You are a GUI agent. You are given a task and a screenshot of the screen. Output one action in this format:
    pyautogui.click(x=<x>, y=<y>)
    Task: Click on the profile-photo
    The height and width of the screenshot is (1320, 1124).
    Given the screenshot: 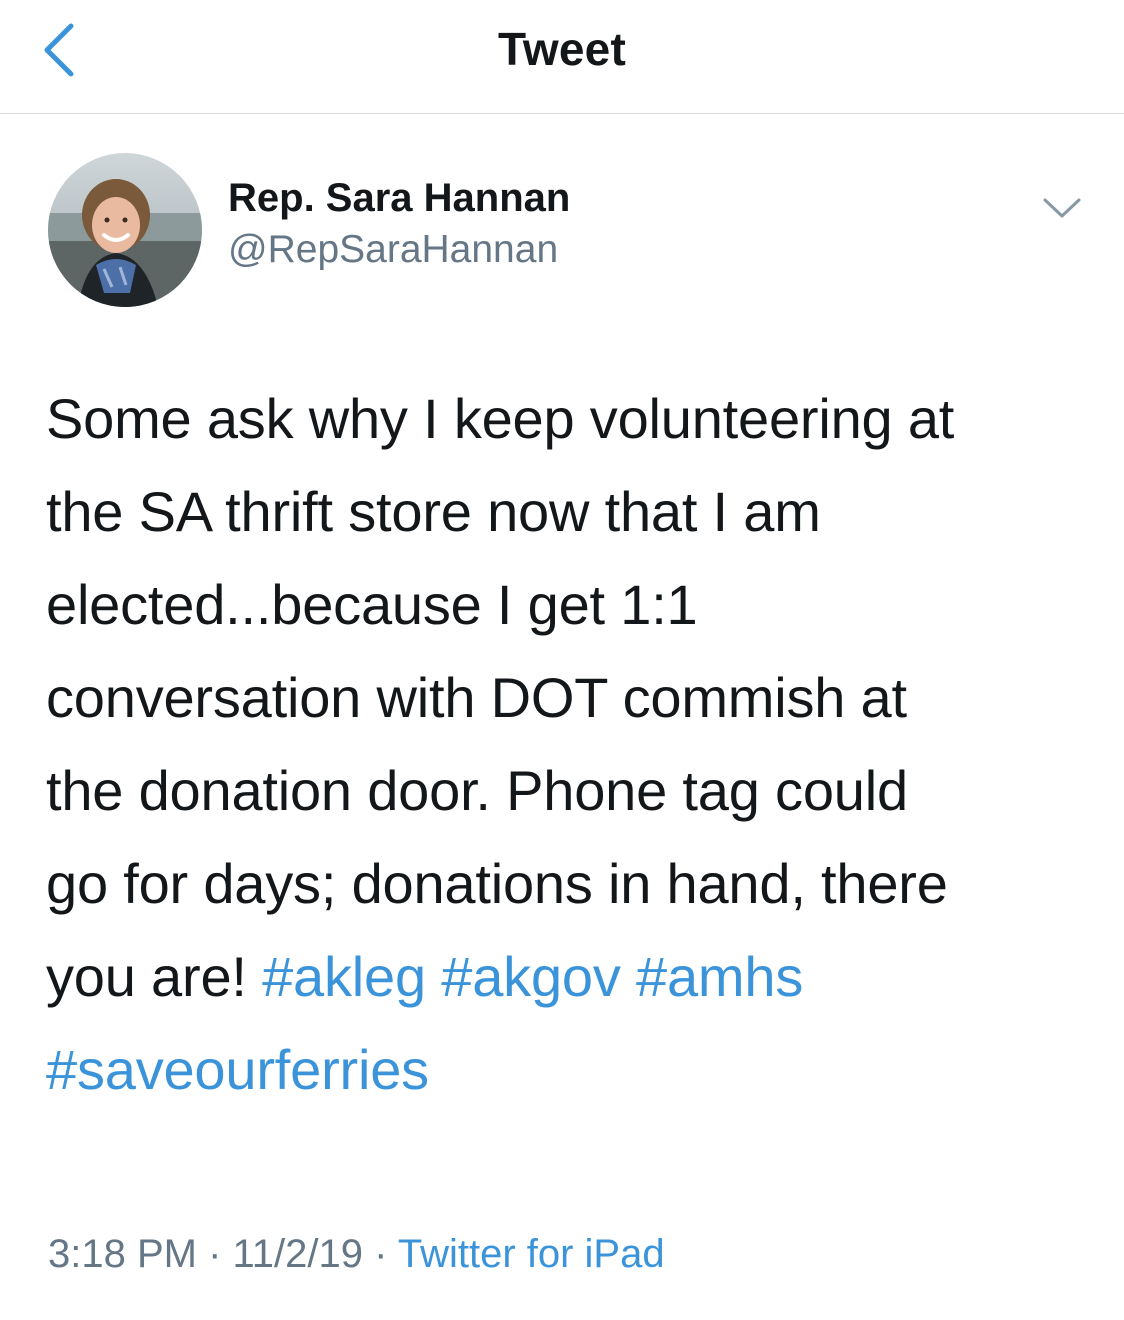 What is the action you would take?
    pyautogui.click(x=125, y=230)
    